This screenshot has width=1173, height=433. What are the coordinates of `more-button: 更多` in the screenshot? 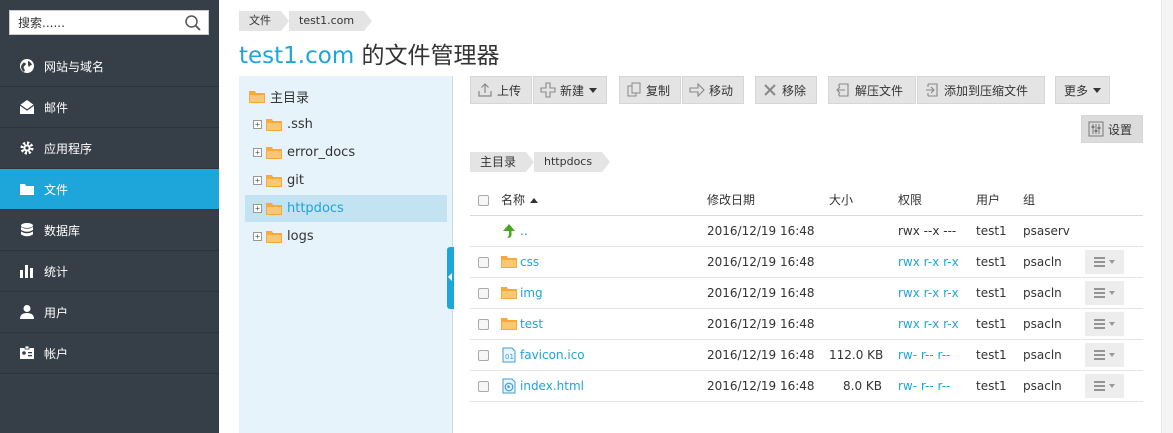 It's located at (1082, 90).